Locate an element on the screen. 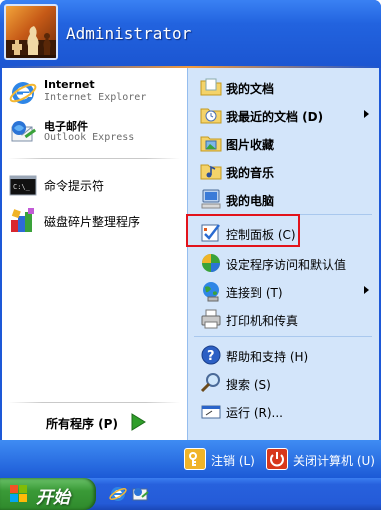 This screenshot has width=381, height=510. my-computer-icon is located at coordinates (211, 199).